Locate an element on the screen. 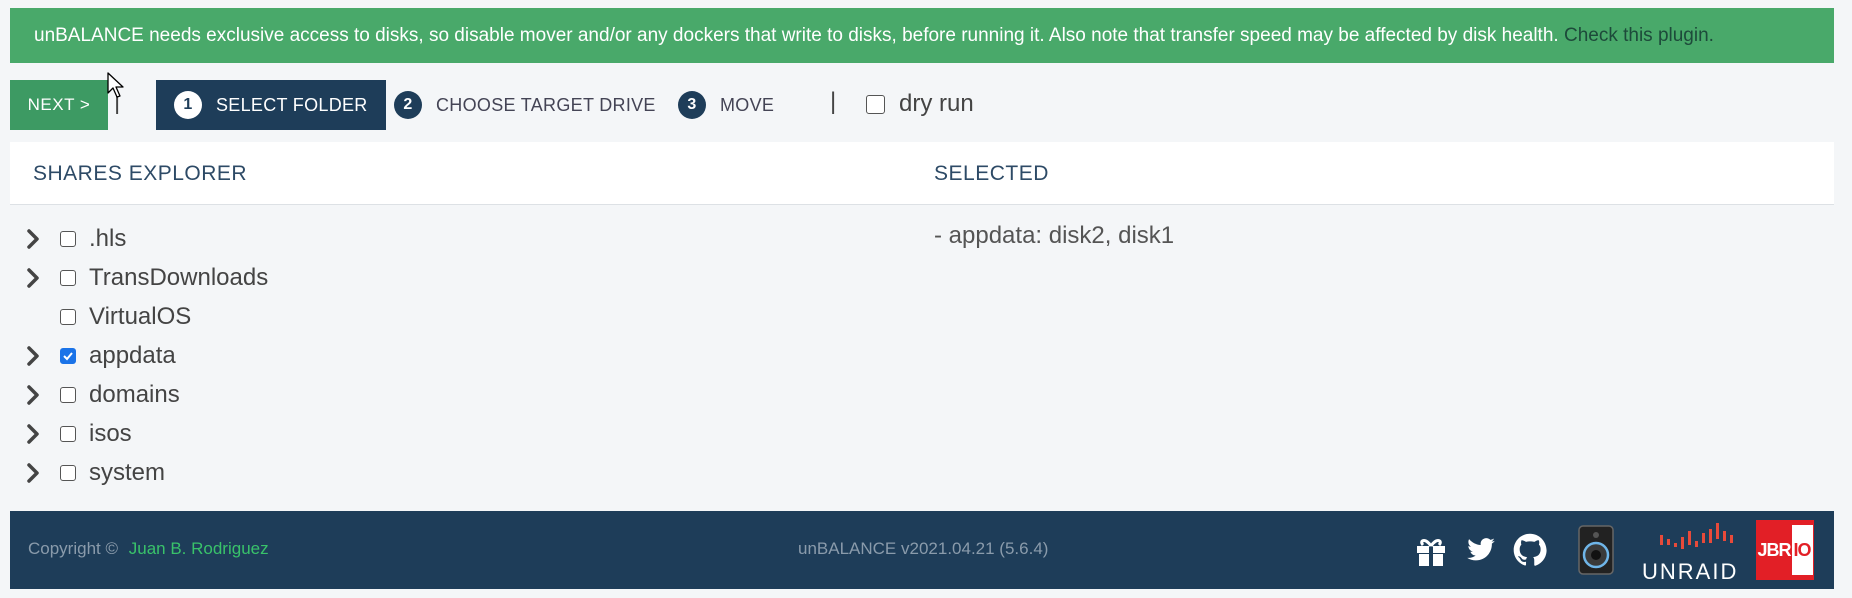  share-row-system: system is located at coordinates (139, 472).